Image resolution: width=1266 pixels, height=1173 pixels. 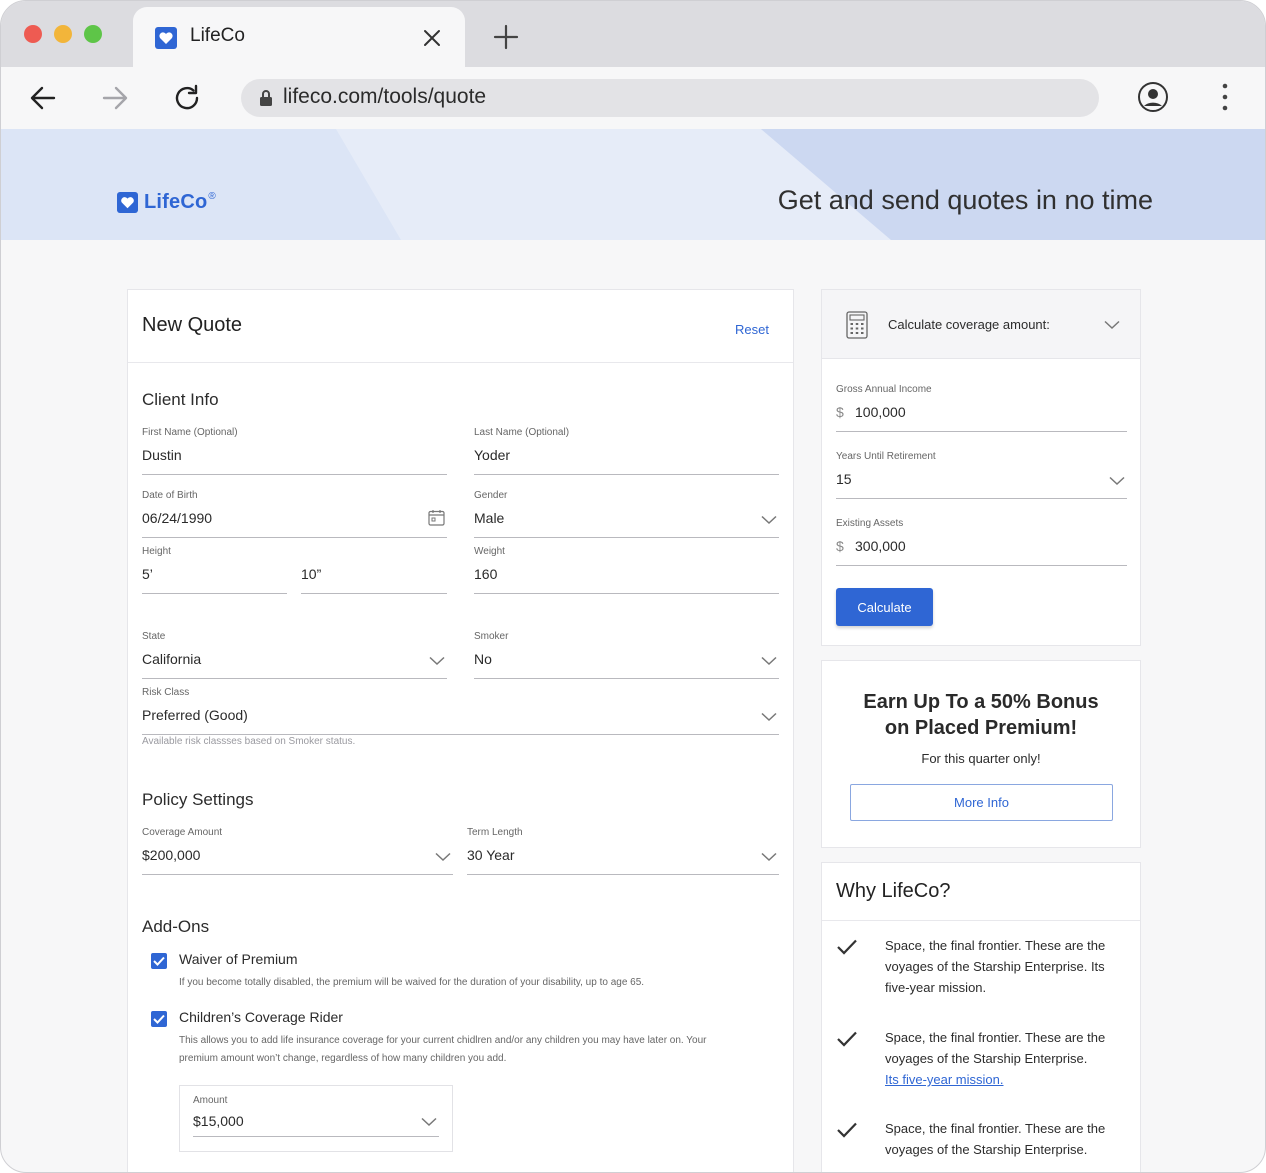 What do you see at coordinates (981, 475) in the screenshot?
I see `years-until-retirement-select: Years Until Retirement 15` at bounding box center [981, 475].